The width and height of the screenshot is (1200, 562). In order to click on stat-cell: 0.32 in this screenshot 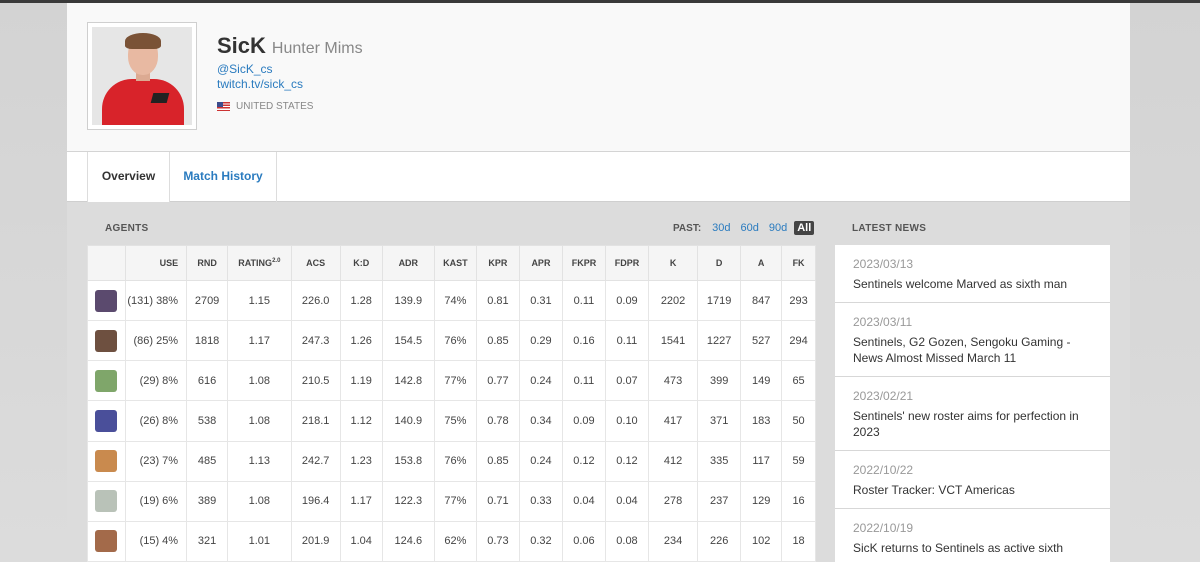, I will do `click(540, 541)`.